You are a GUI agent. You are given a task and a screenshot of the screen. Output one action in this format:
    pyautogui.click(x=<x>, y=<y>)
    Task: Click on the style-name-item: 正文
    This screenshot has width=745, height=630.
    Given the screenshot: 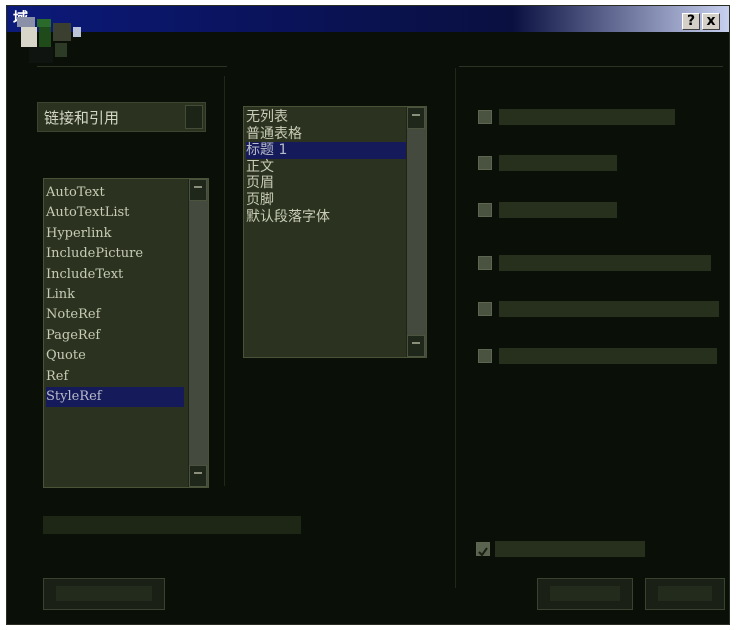 What is the action you would take?
    pyautogui.click(x=326, y=167)
    